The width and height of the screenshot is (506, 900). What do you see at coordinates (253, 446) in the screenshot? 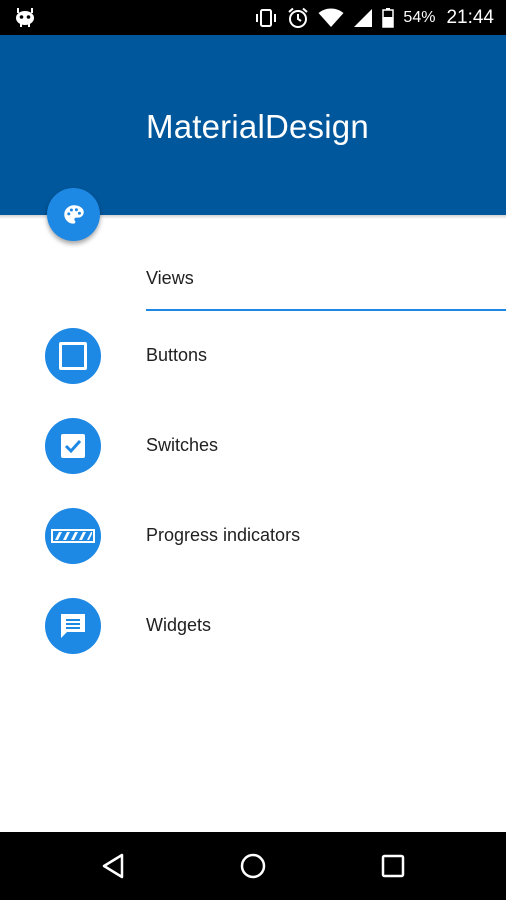
I see `menu-item-switches: Switches` at bounding box center [253, 446].